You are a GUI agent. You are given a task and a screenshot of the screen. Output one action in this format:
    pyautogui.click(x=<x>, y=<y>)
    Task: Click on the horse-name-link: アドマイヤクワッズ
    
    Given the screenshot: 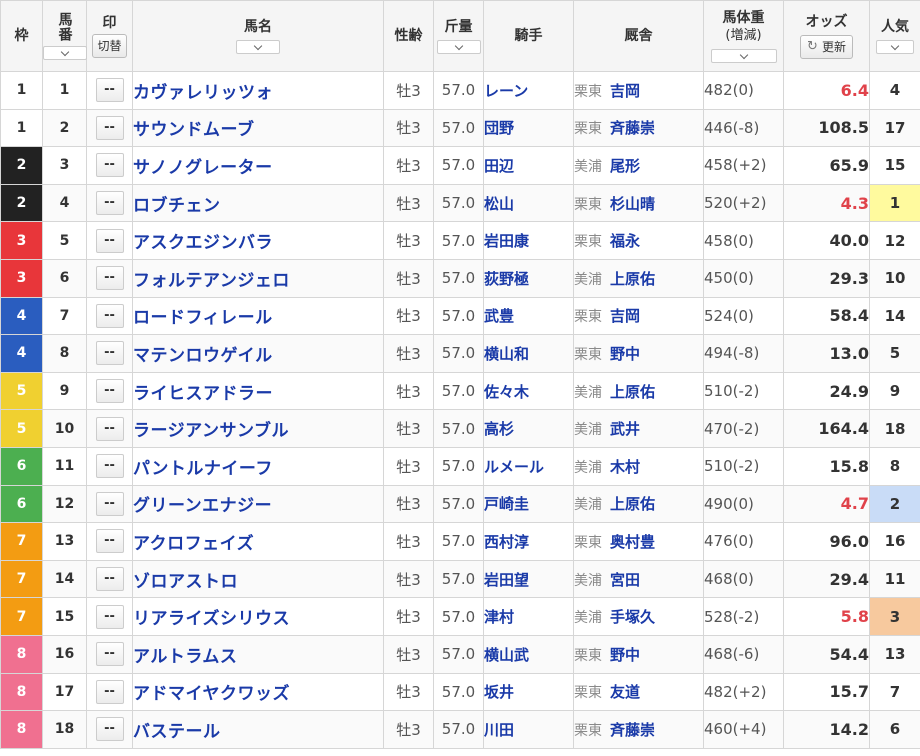 What is the action you would take?
    pyautogui.click(x=211, y=694)
    